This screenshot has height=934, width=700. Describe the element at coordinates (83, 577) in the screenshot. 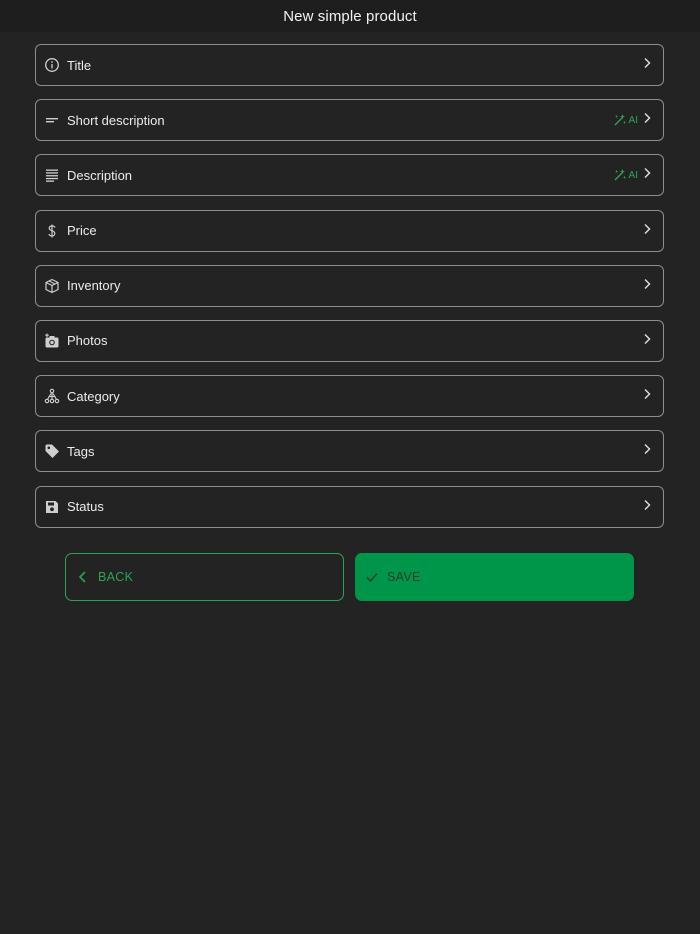

I see `chevron-left-icon` at that location.